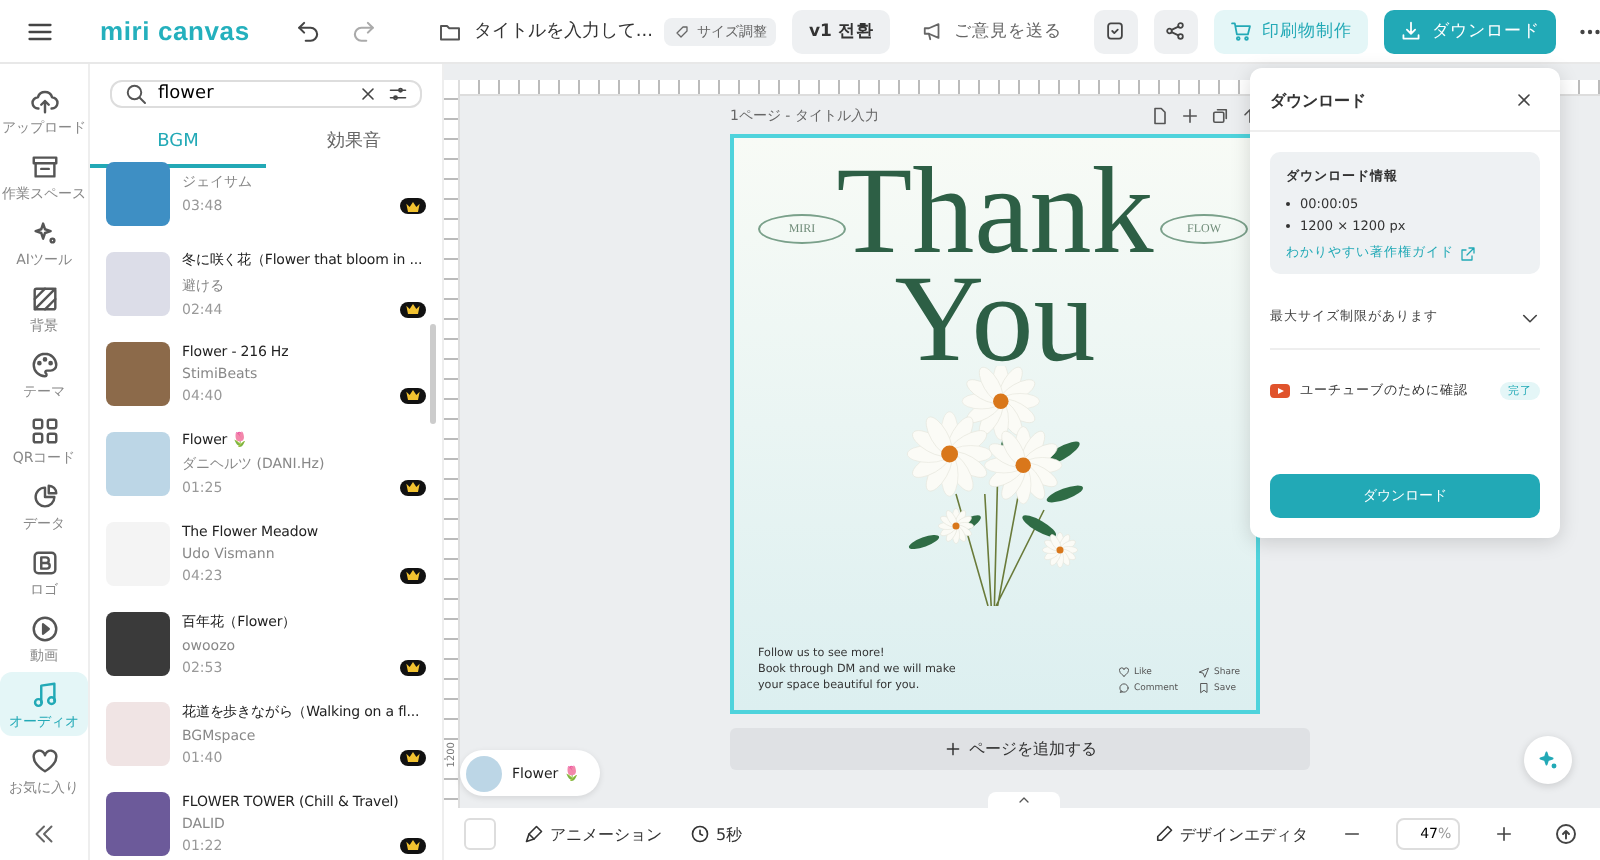  I want to click on pen-icon, so click(1164, 834).